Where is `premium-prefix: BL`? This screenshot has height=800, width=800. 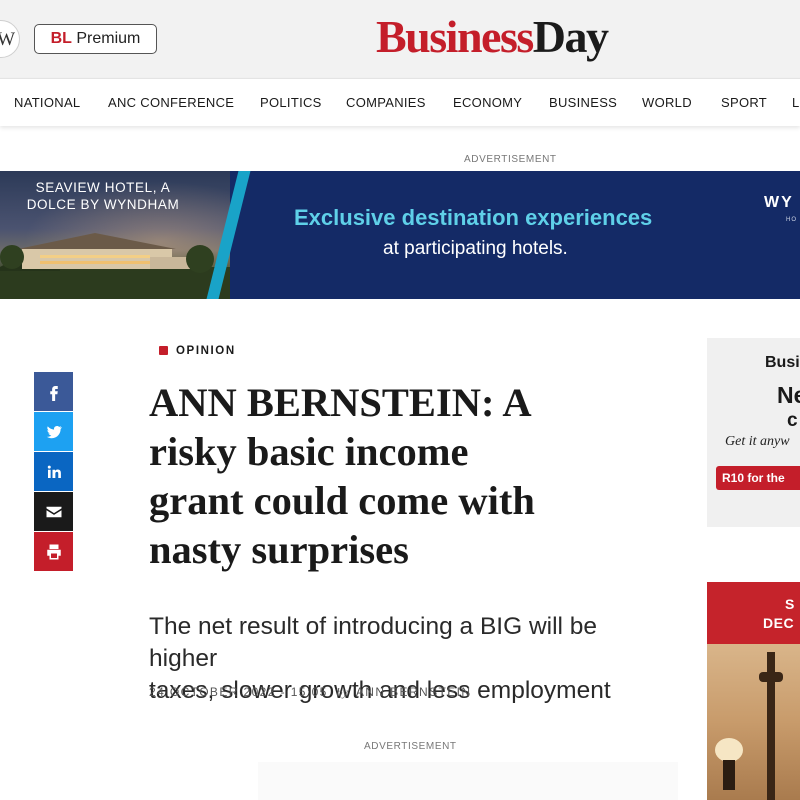 premium-prefix: BL is located at coordinates (61, 38).